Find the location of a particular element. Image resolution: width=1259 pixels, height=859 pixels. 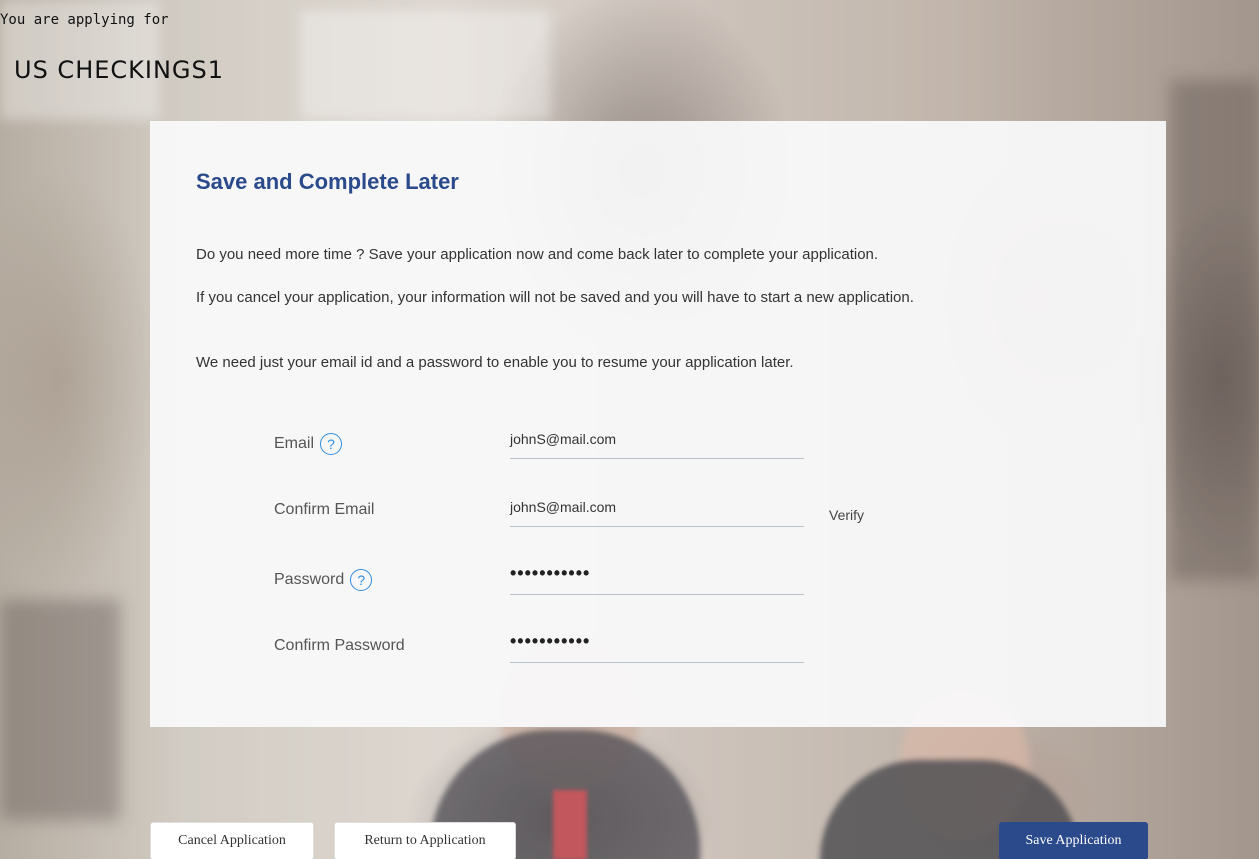

product-name: US CHECKINGS1 is located at coordinates (119, 70).